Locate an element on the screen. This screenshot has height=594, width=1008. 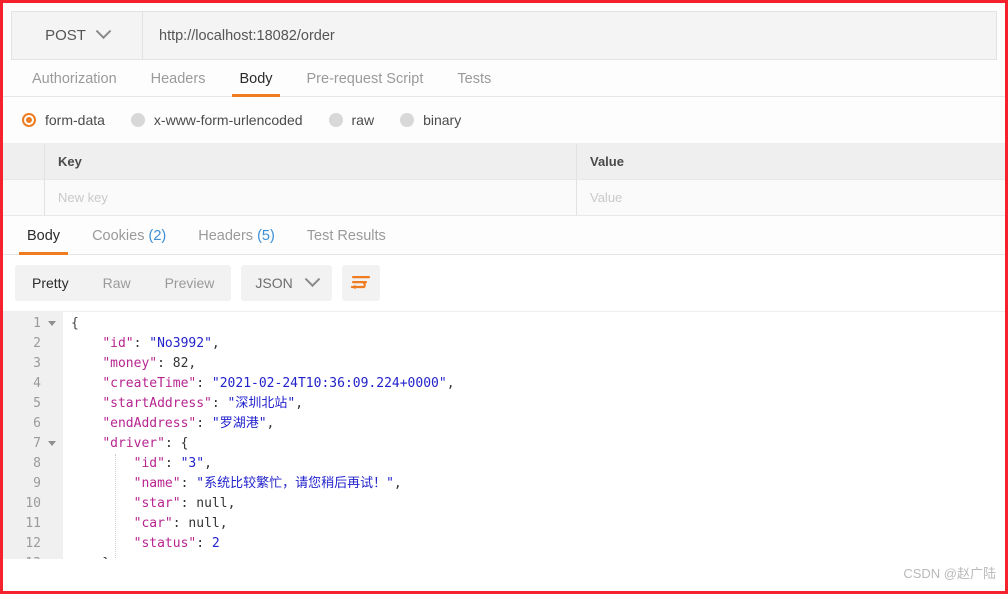
code-token: : { is located at coordinates (176, 443).